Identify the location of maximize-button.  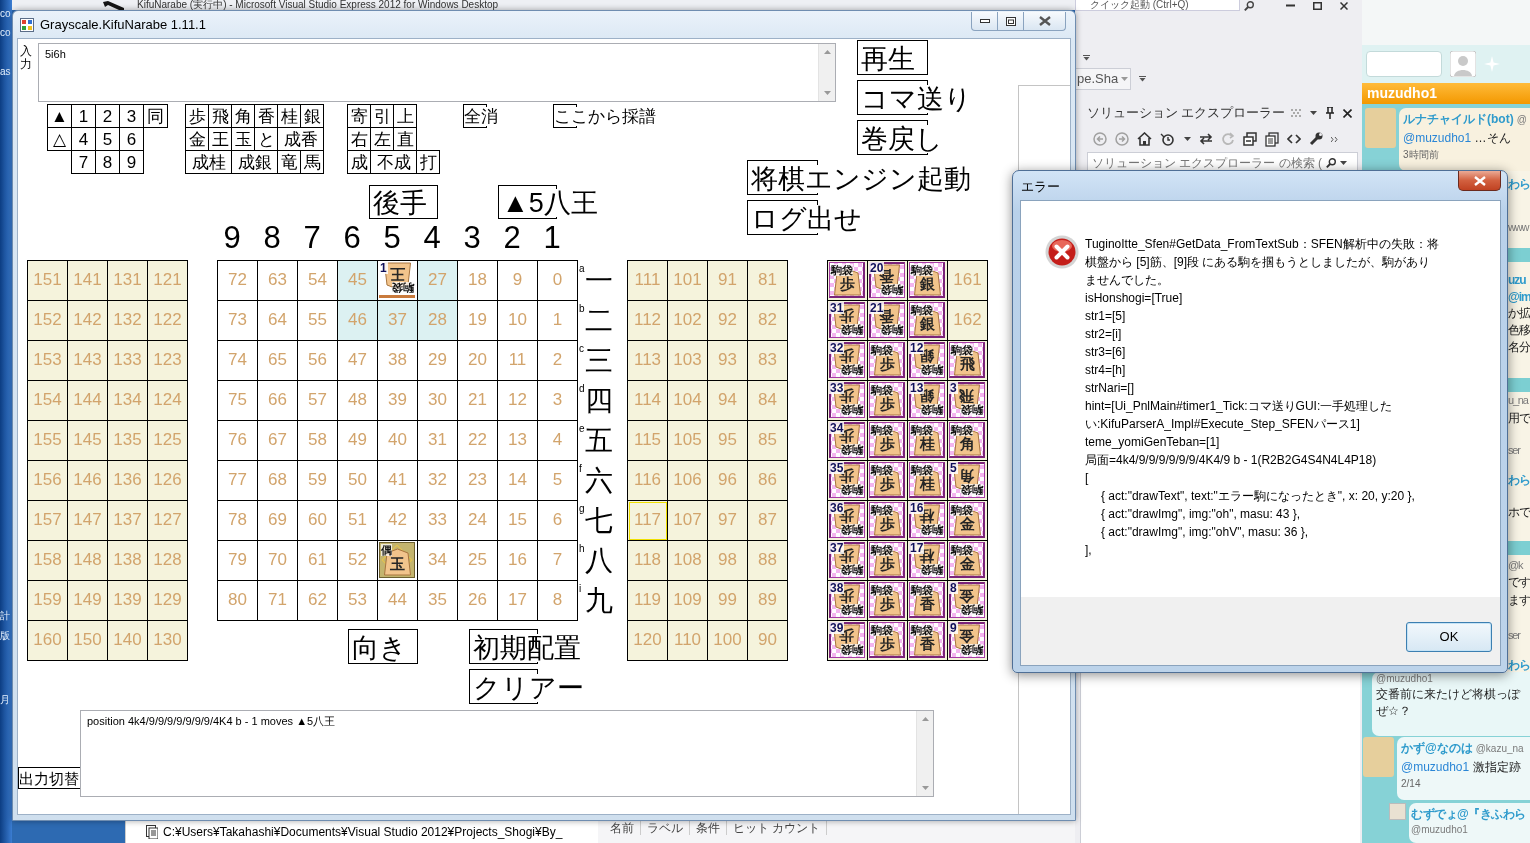
(1010, 21).